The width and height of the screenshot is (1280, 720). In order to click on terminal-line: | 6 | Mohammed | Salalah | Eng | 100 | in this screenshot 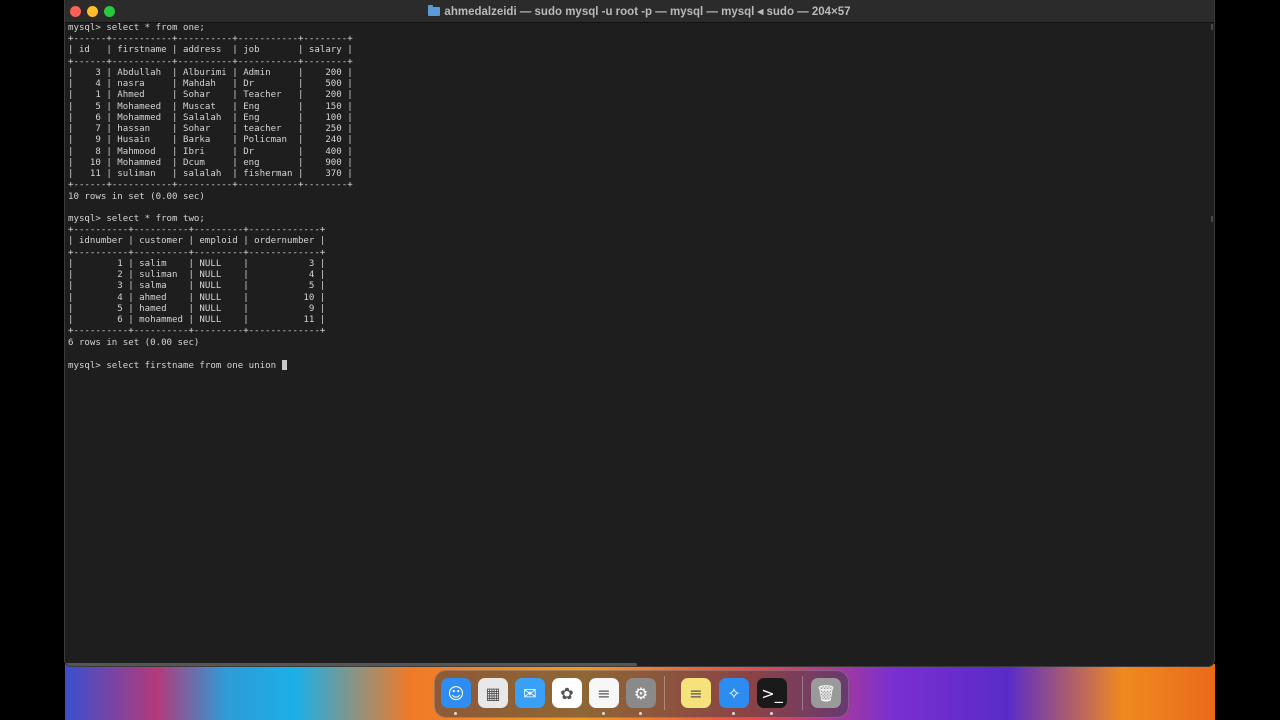, I will do `click(210, 117)`.